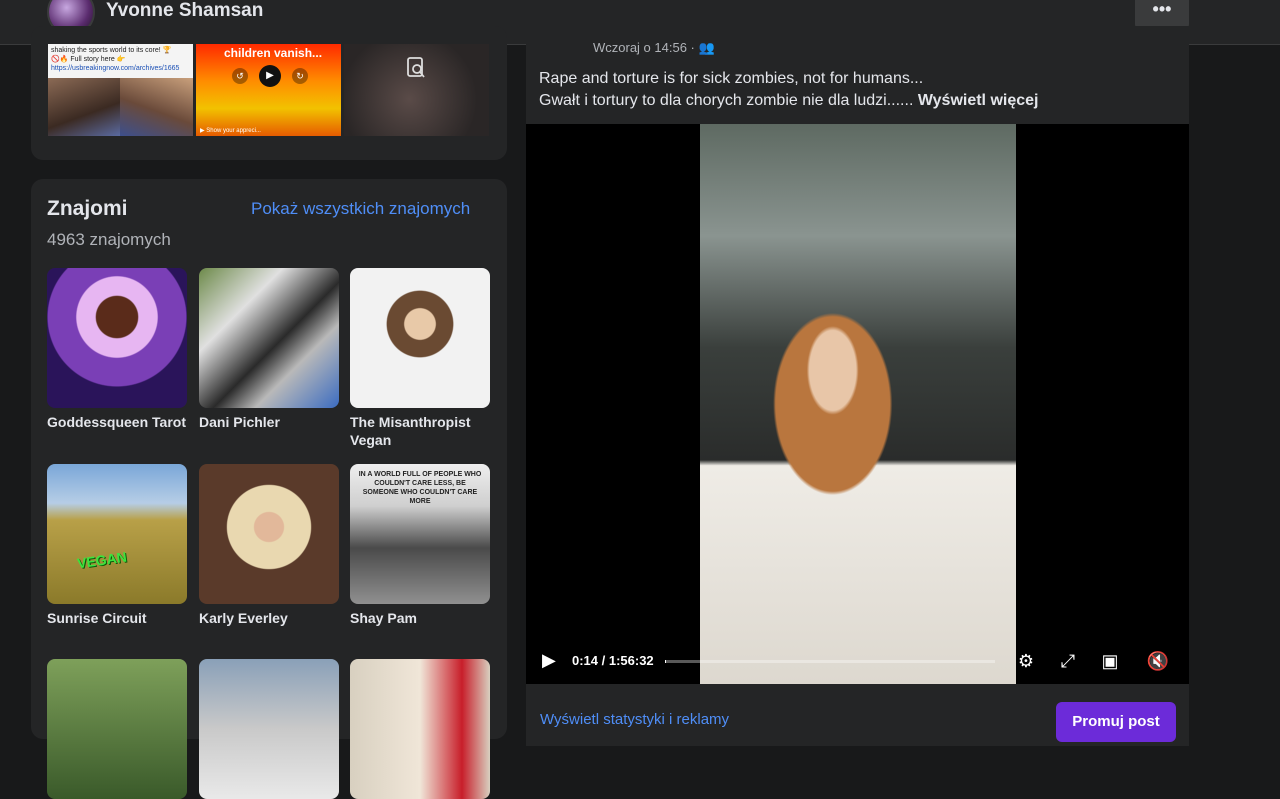 This screenshot has height=799, width=1280. I want to click on picture-in-picture-icon: ▣, so click(1110, 661).